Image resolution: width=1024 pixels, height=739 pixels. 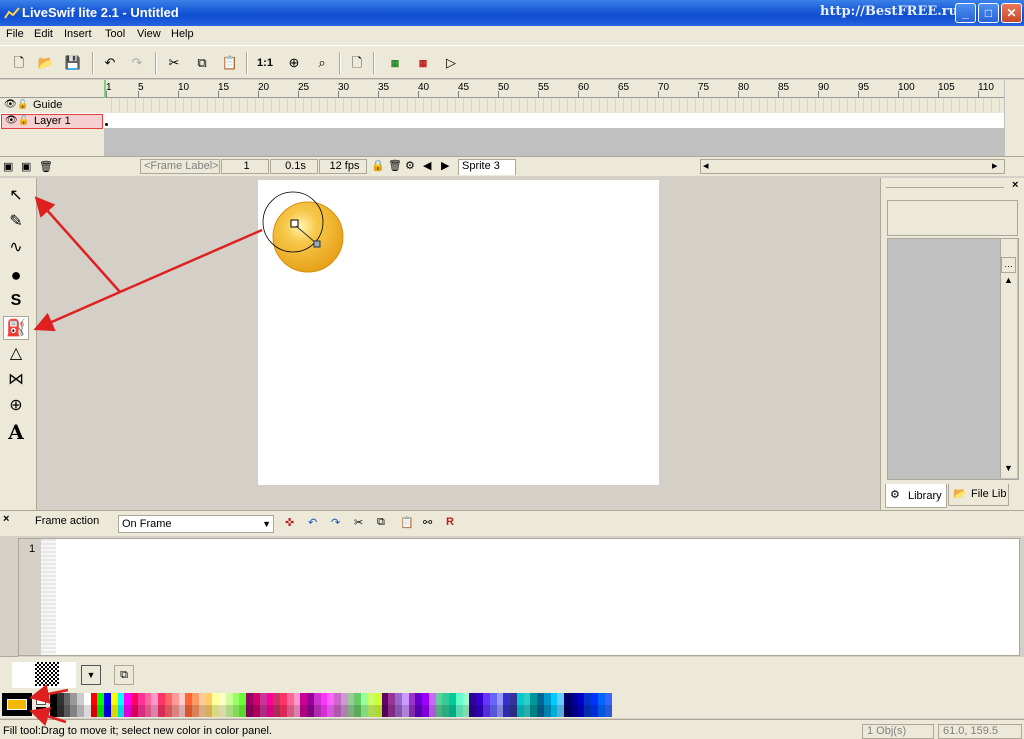 I want to click on export-fla-icon: ▦, so click(x=395, y=63).